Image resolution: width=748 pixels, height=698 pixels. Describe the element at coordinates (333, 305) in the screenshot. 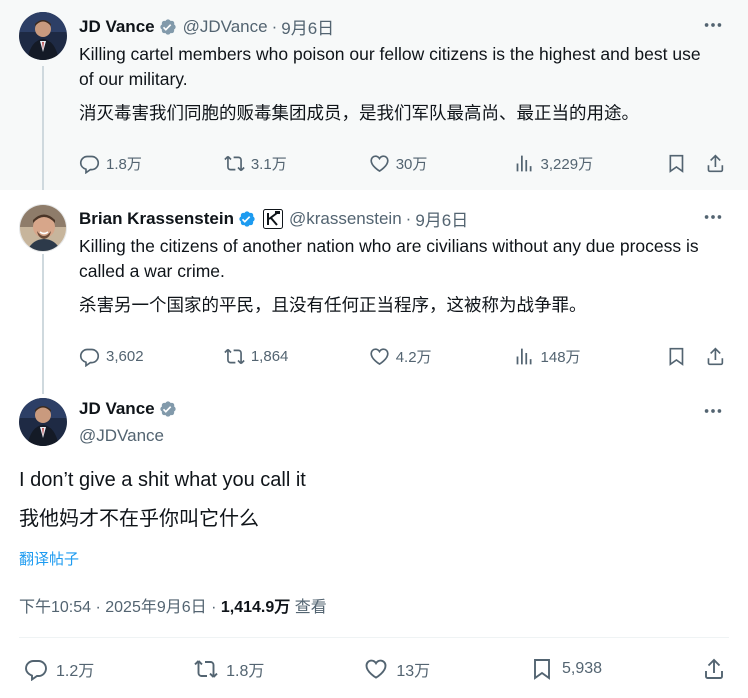

I see `tweet-text-zh: 杀害另一个国家的平民，且没有任何正当程序，这被称为战争罪。` at that location.